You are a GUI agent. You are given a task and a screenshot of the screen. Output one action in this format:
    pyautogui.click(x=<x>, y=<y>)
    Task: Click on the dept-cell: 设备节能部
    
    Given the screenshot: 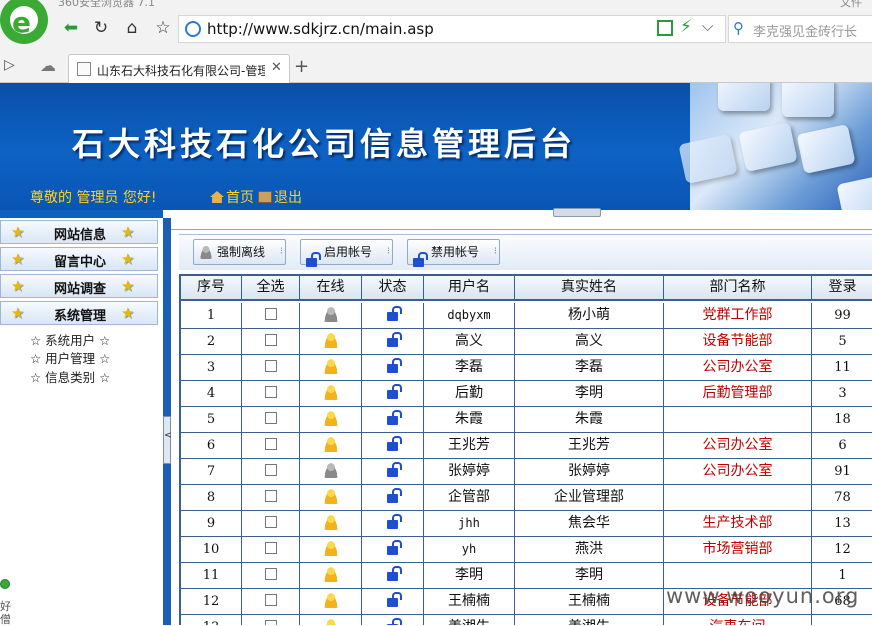 What is the action you would take?
    pyautogui.click(x=738, y=342)
    